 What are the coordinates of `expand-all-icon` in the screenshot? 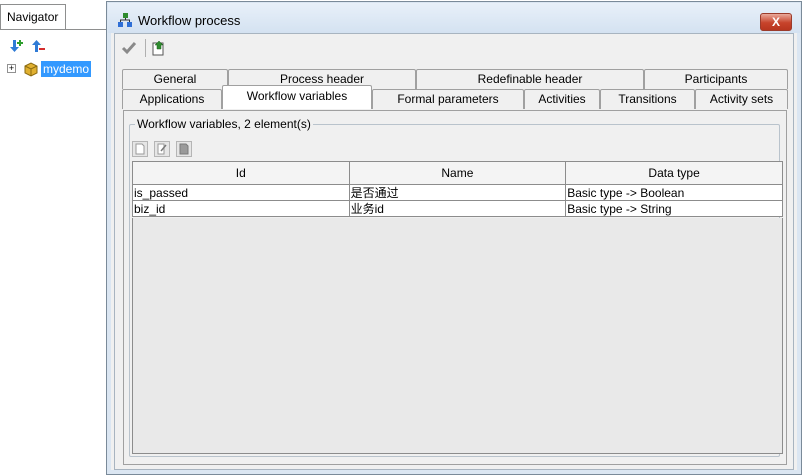 It's located at (16, 46).